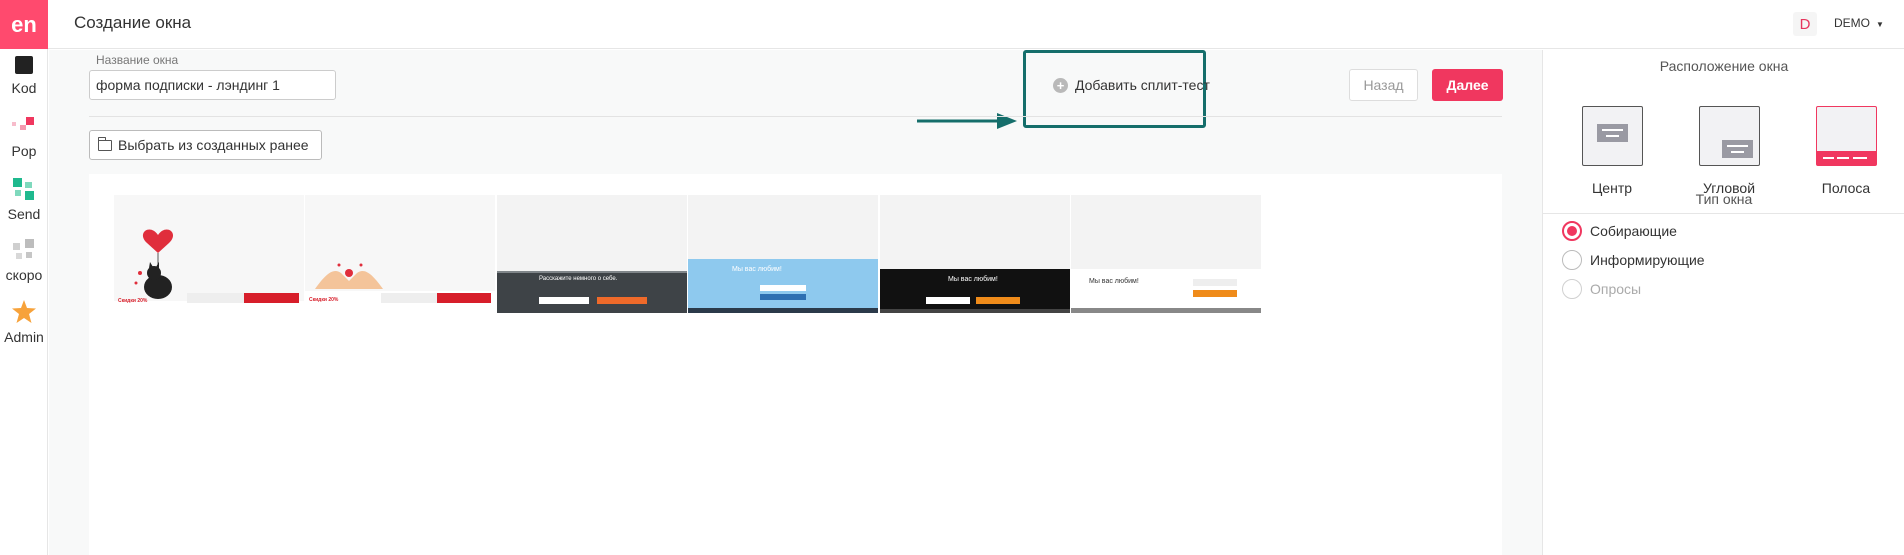 This screenshot has width=1904, height=555. What do you see at coordinates (1880, 24) in the screenshot?
I see `chevron-down-icon: ▼` at bounding box center [1880, 24].